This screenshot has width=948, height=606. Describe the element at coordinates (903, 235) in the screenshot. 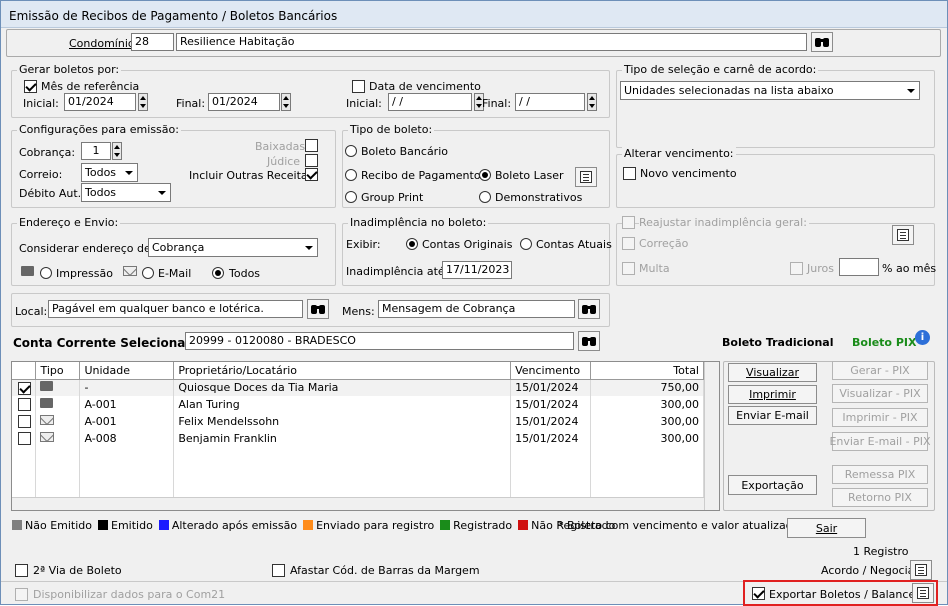

I see `reajustar-config-button` at that location.